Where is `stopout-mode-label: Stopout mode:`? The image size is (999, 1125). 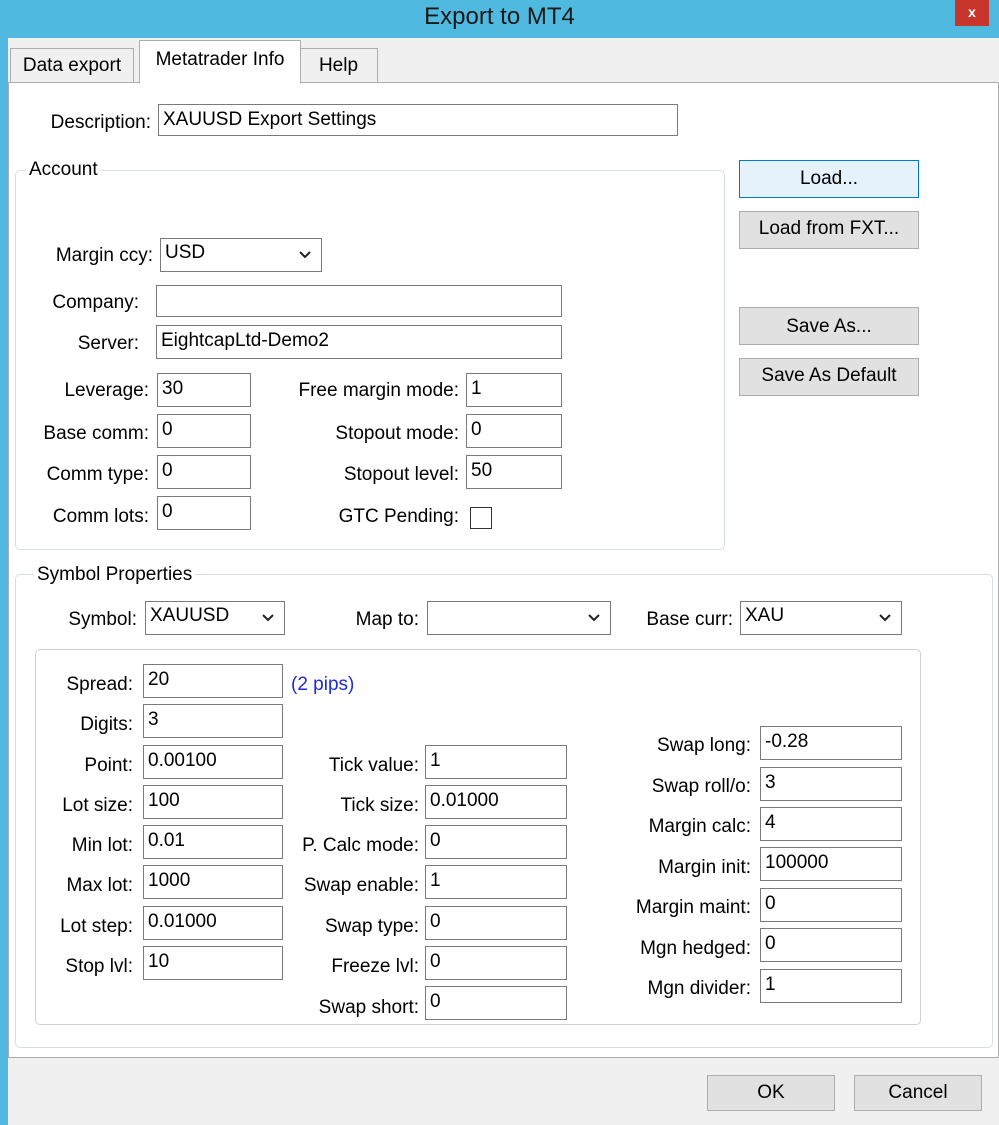 stopout-mode-label: Stopout mode: is located at coordinates (397, 433).